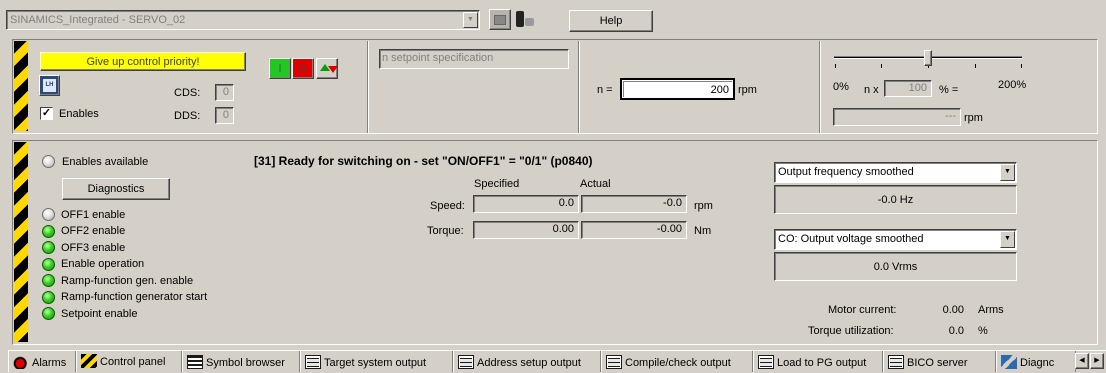 Image resolution: width=1106 pixels, height=373 pixels. What do you see at coordinates (634, 204) in the screenshot?
I see `speed-actual-field: -0.0` at bounding box center [634, 204].